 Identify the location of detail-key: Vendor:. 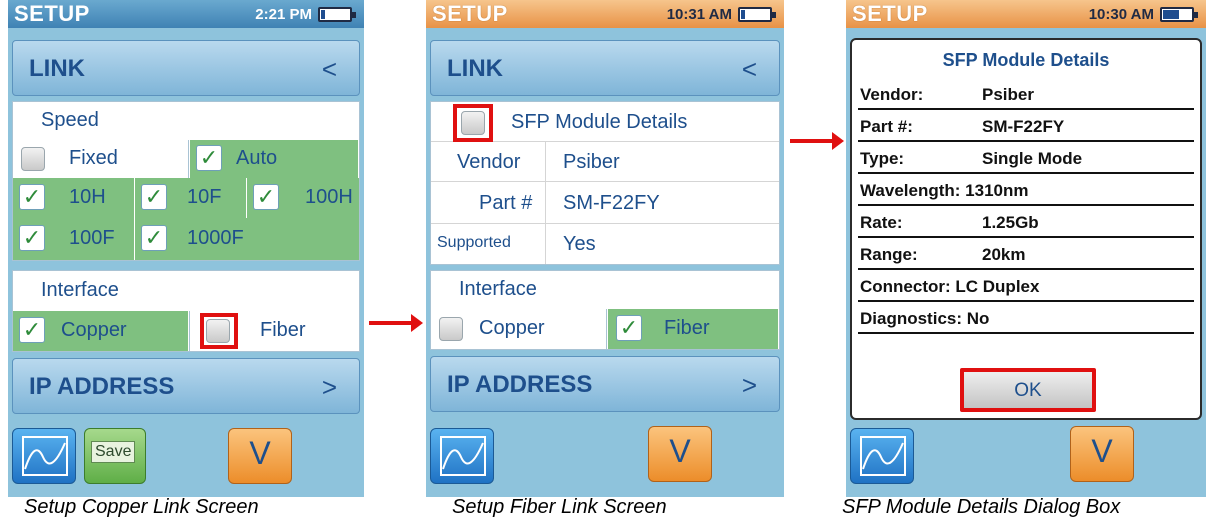
(892, 94).